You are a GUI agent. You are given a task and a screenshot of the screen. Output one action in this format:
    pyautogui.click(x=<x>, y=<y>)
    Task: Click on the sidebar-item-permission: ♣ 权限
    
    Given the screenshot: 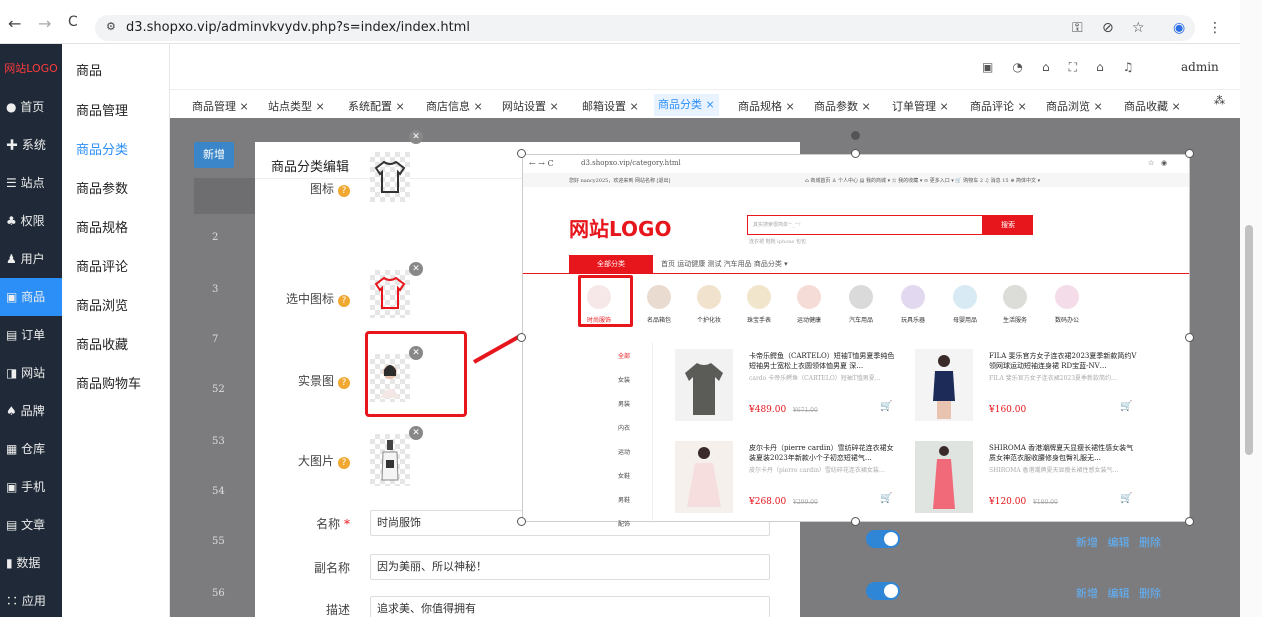 What is the action you would take?
    pyautogui.click(x=31, y=221)
    